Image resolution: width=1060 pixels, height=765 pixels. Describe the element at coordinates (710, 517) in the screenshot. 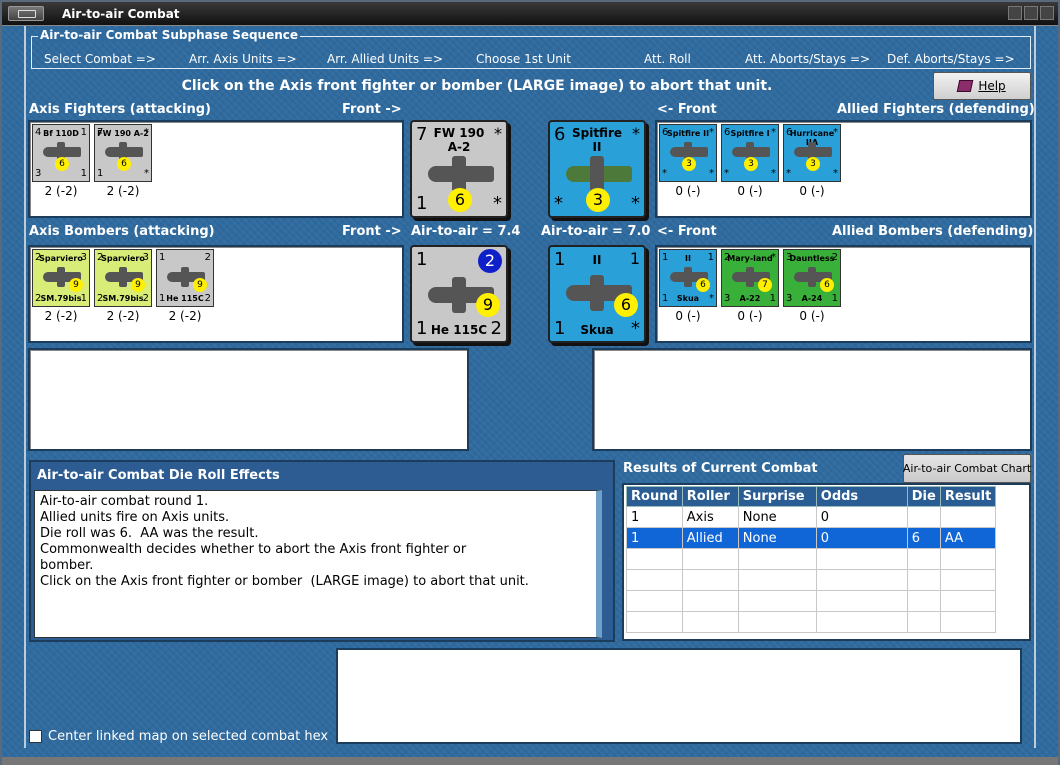

I see `table-cell: Axis` at that location.